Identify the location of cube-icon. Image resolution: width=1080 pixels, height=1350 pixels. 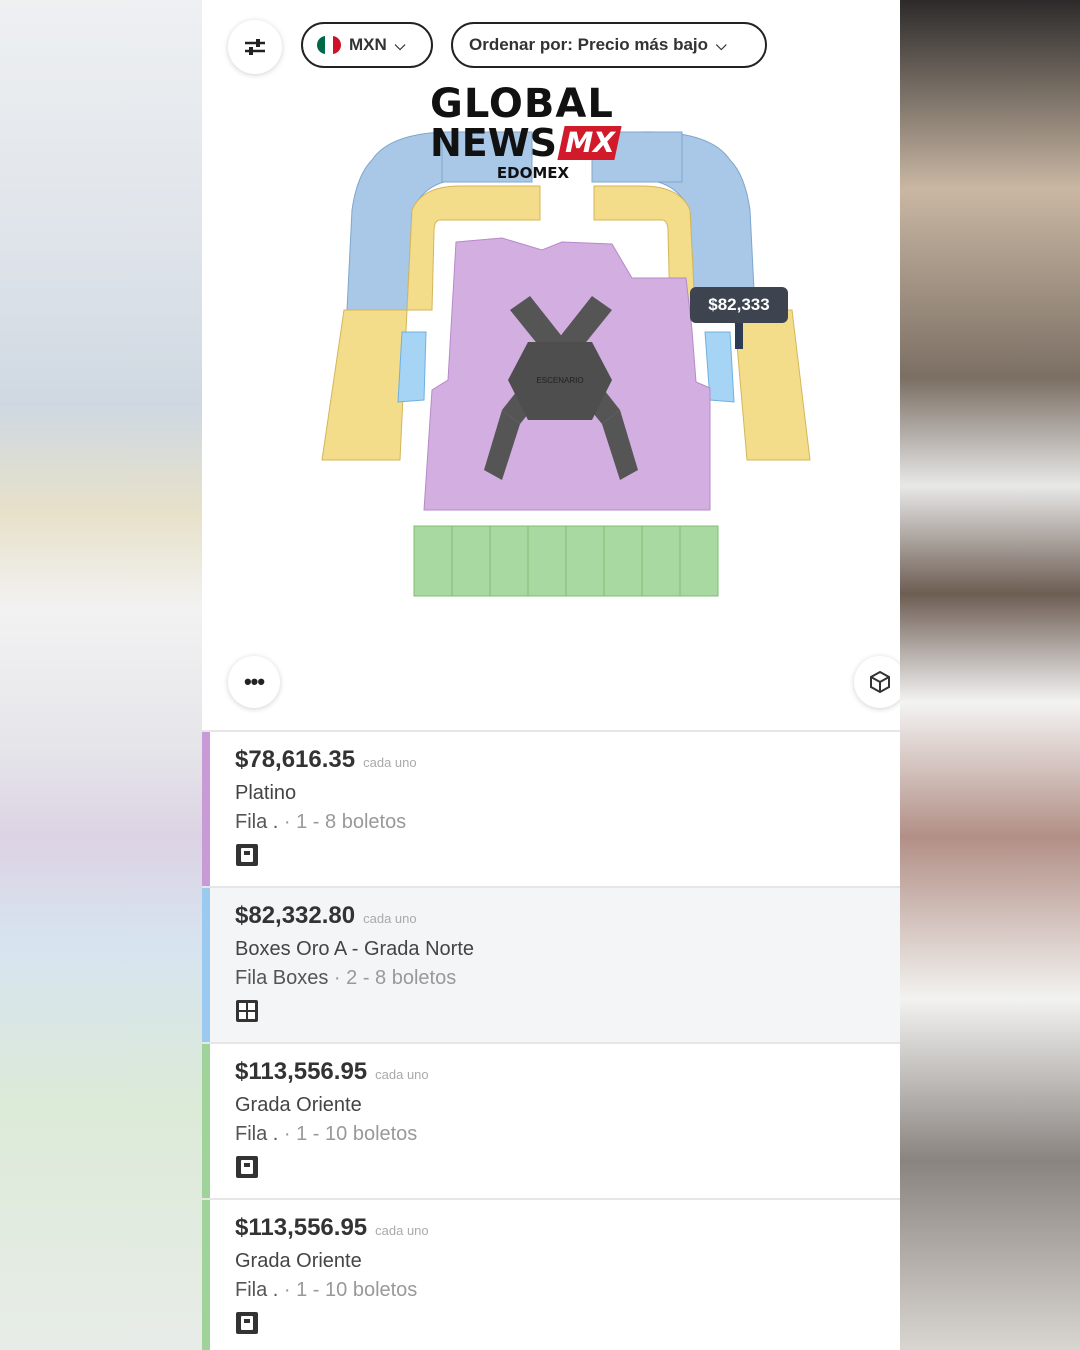
(880, 682).